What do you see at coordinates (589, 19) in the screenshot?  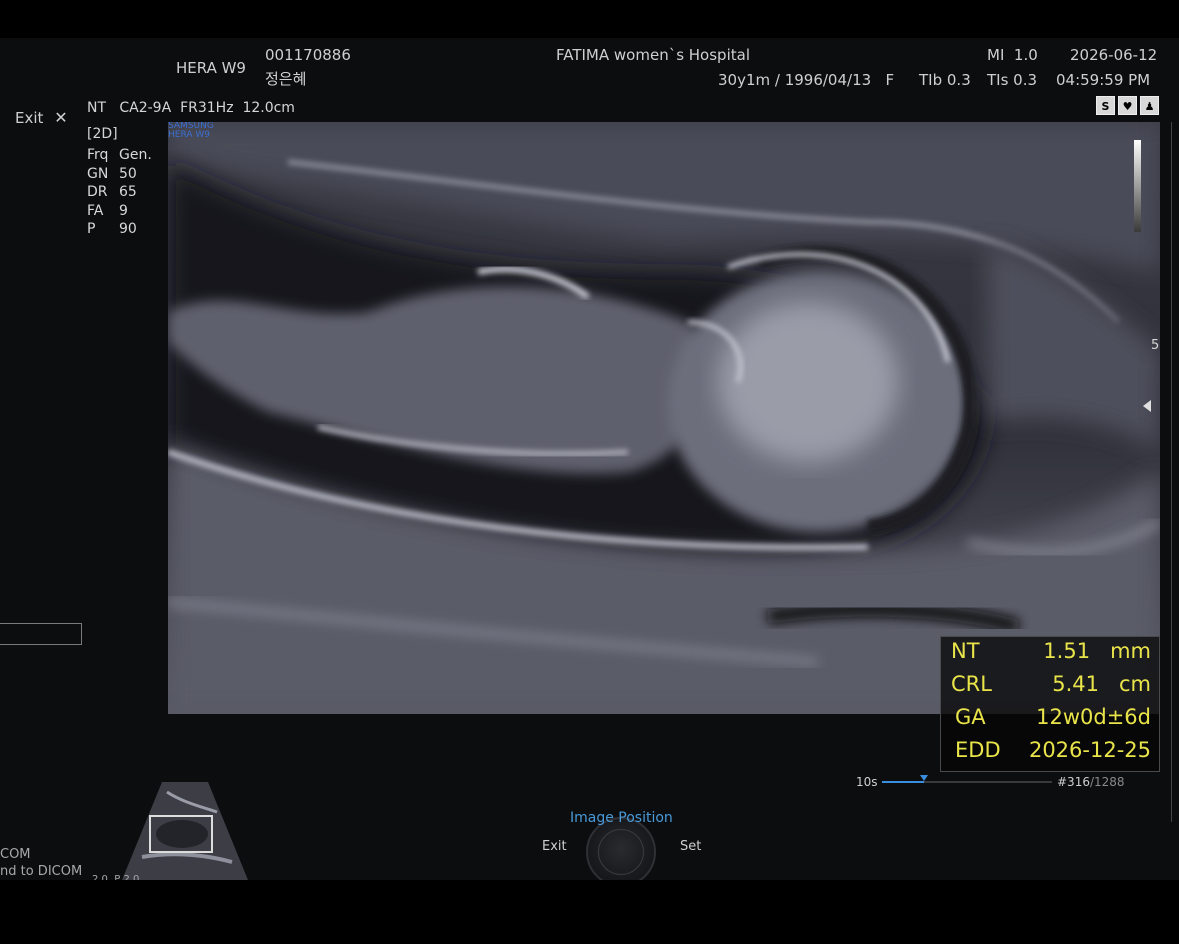 I see `top-black-band` at bounding box center [589, 19].